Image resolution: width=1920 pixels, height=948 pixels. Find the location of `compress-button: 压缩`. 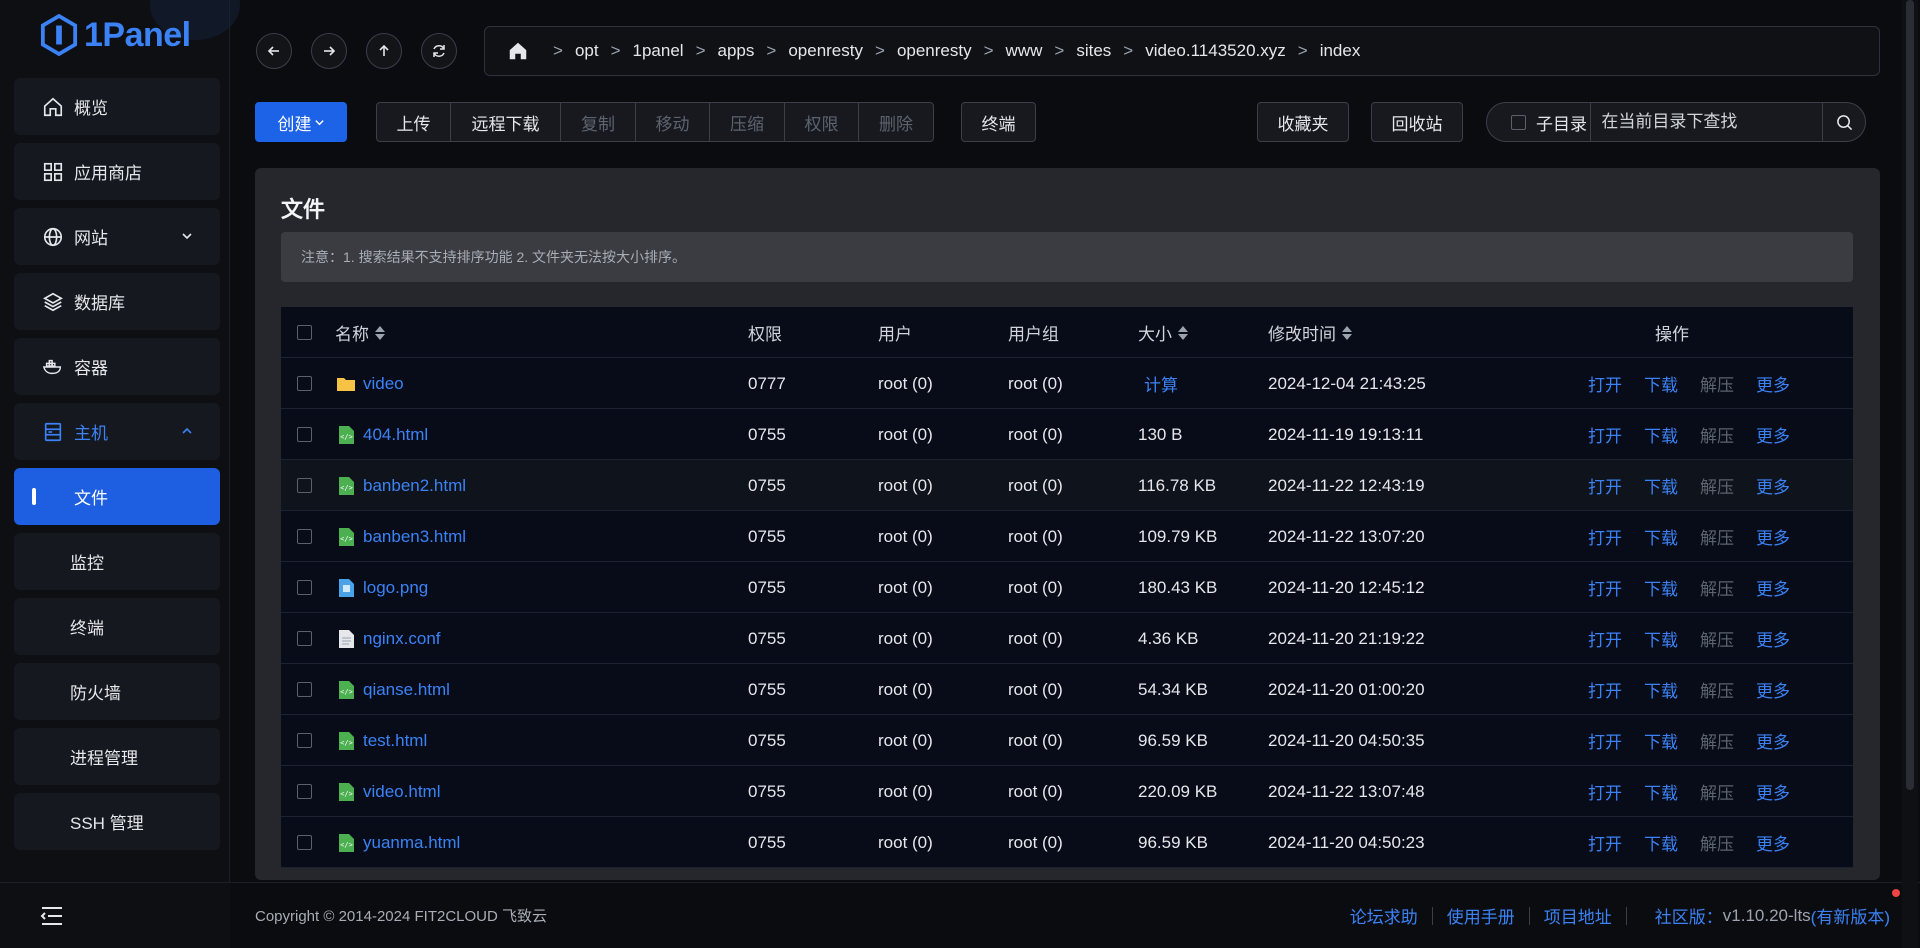

compress-button: 压缩 is located at coordinates (747, 122).